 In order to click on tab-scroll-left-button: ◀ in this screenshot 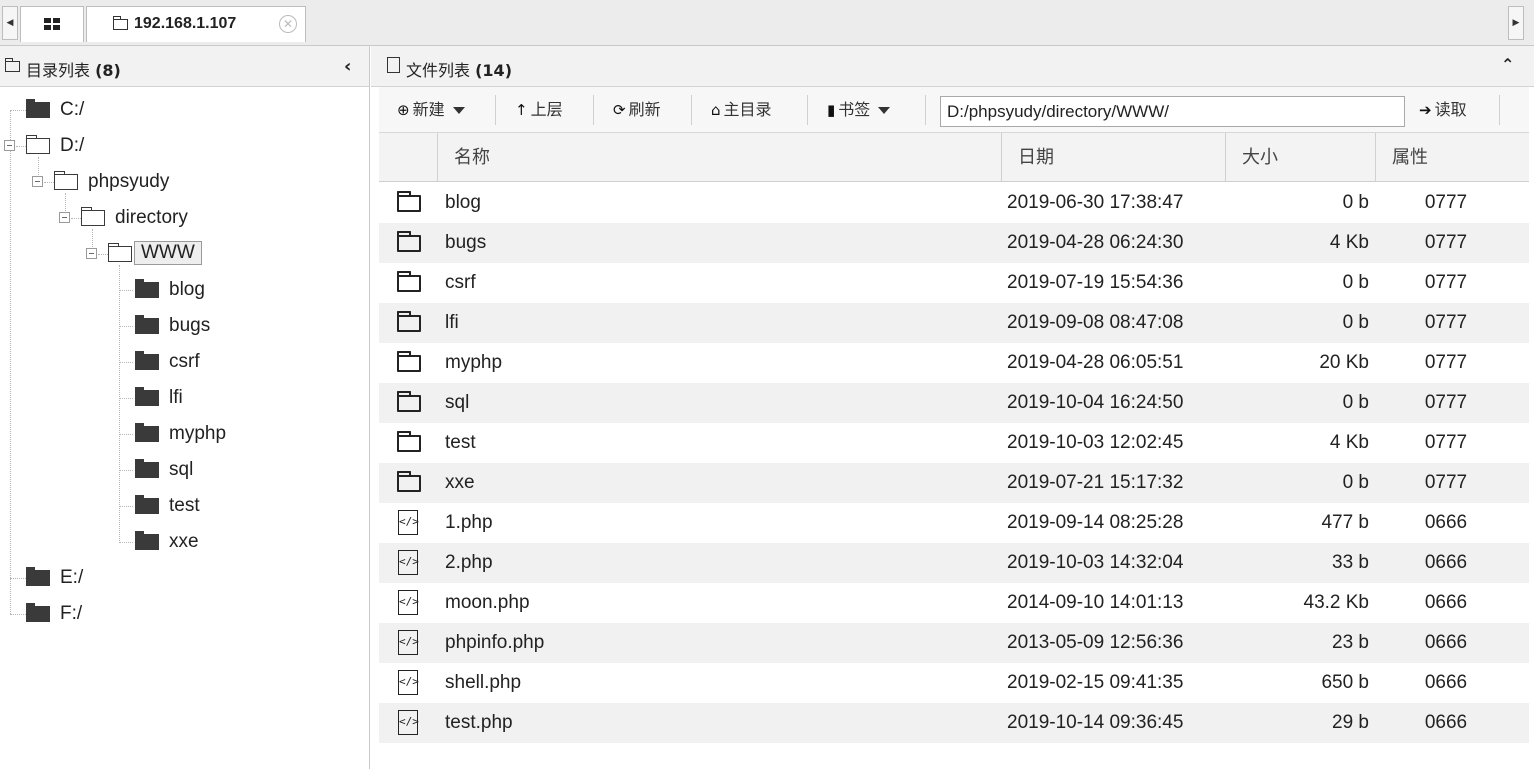, I will do `click(10, 23)`.